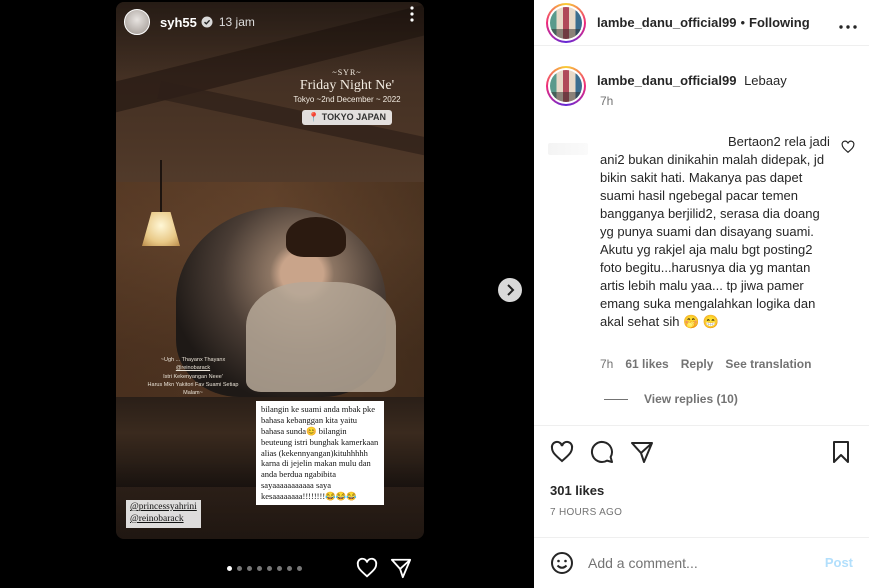 The width and height of the screenshot is (869, 588). Describe the element at coordinates (698, 563) in the screenshot. I see `add-comment-input` at that location.